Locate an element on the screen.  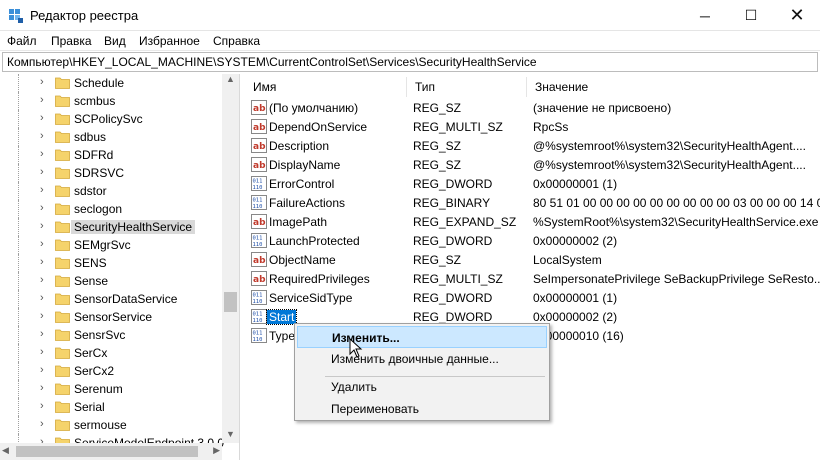
tree-item: › SCPolicySvc is located at coordinates (111, 119).